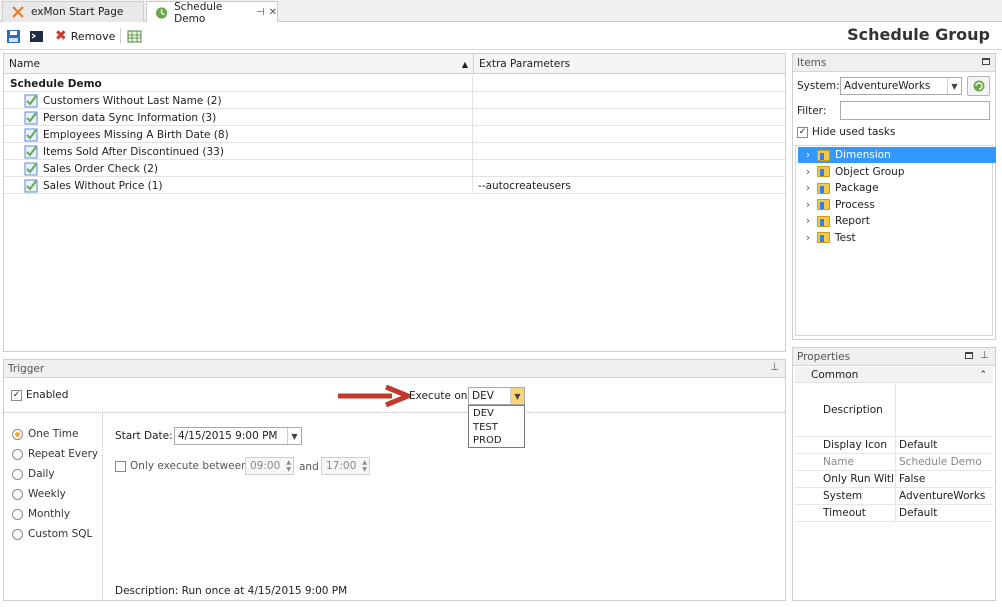 The image size is (1002, 607). I want to click on console-button, so click(36, 36).